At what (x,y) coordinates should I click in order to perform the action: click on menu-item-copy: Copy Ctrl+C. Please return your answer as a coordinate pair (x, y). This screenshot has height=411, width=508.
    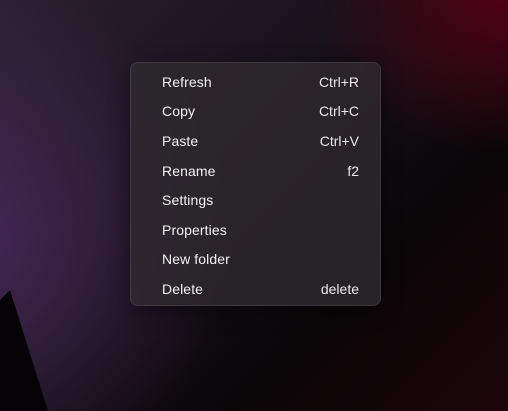
    Looking at the image, I should click on (255, 112).